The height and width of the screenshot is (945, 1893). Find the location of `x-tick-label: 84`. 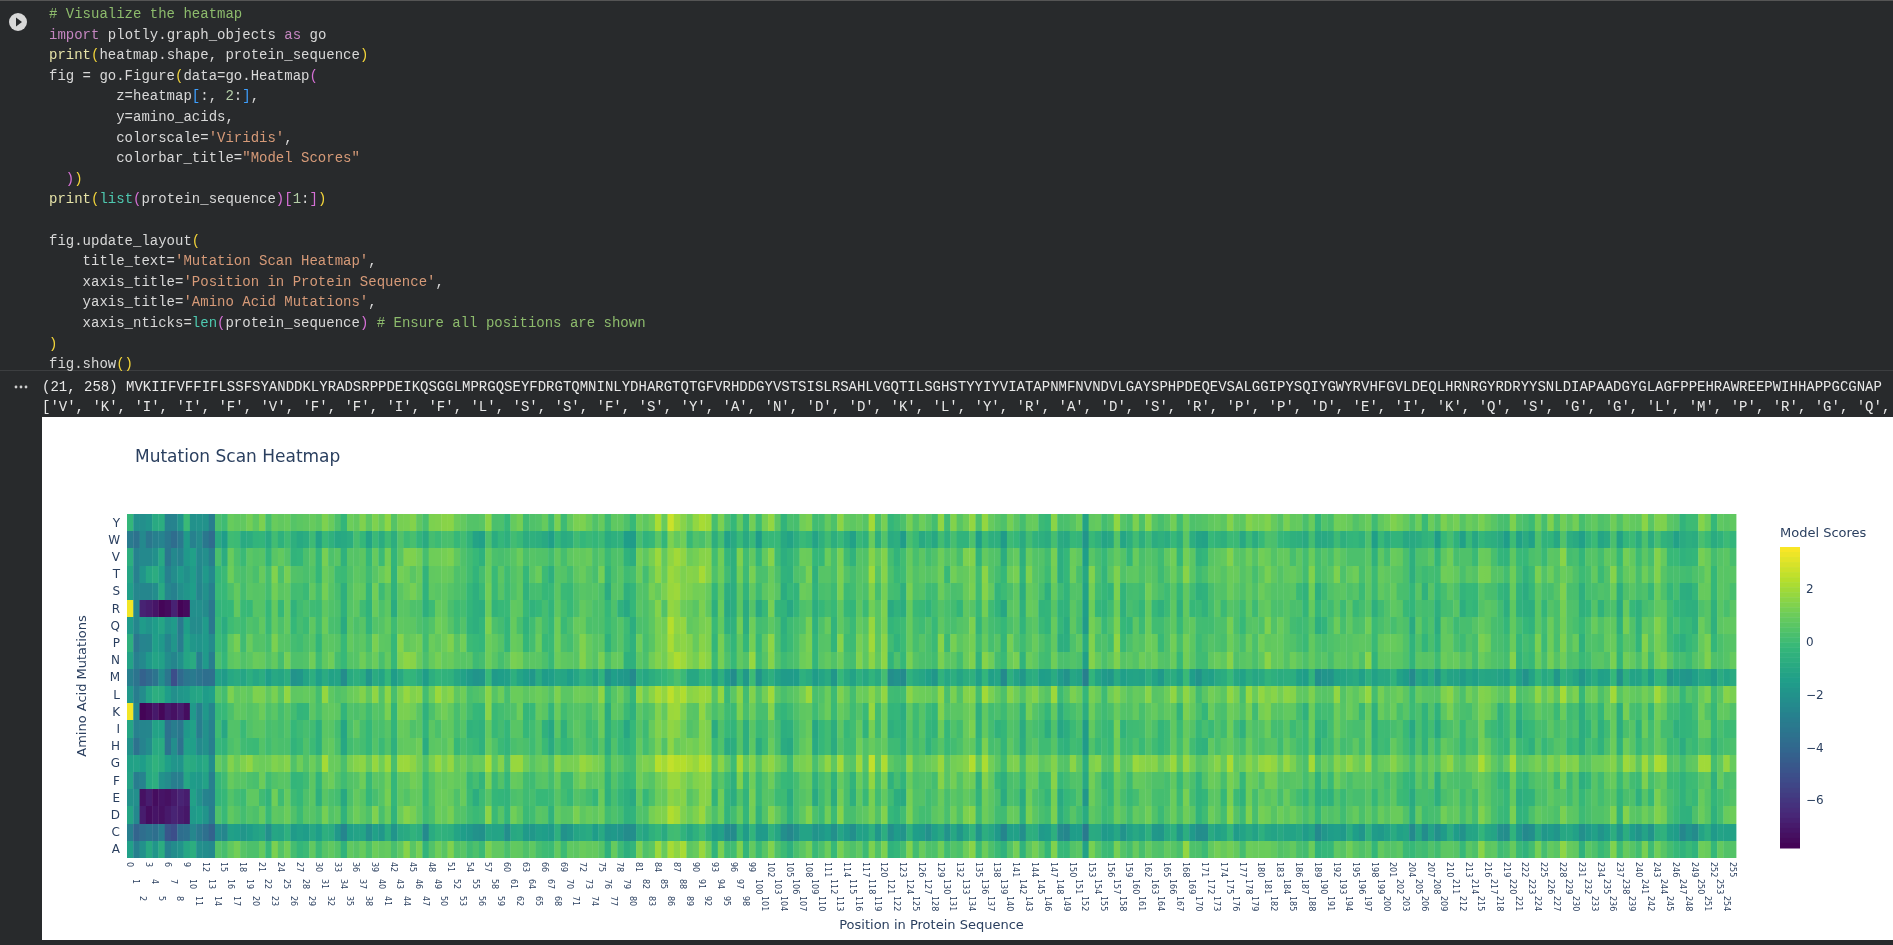

x-tick-label: 84 is located at coordinates (658, 867).